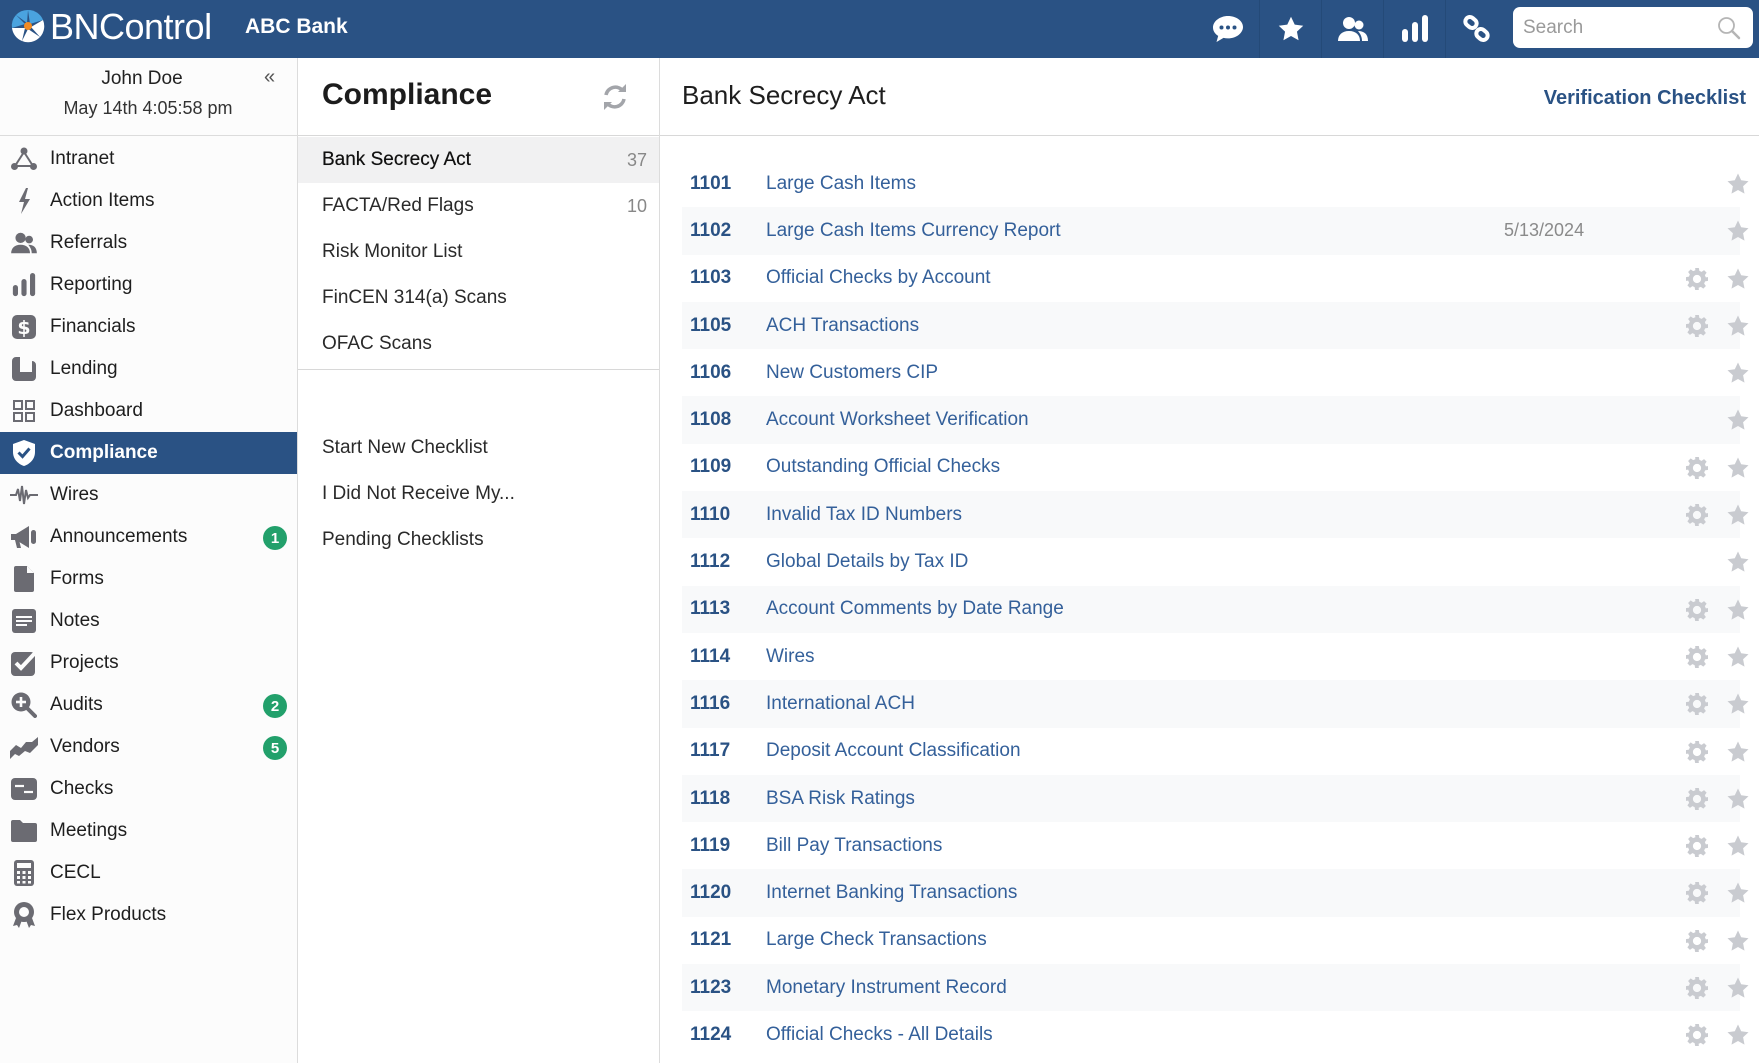 Image resolution: width=1759 pixels, height=1063 pixels. I want to click on report-id: 1110, so click(710, 515).